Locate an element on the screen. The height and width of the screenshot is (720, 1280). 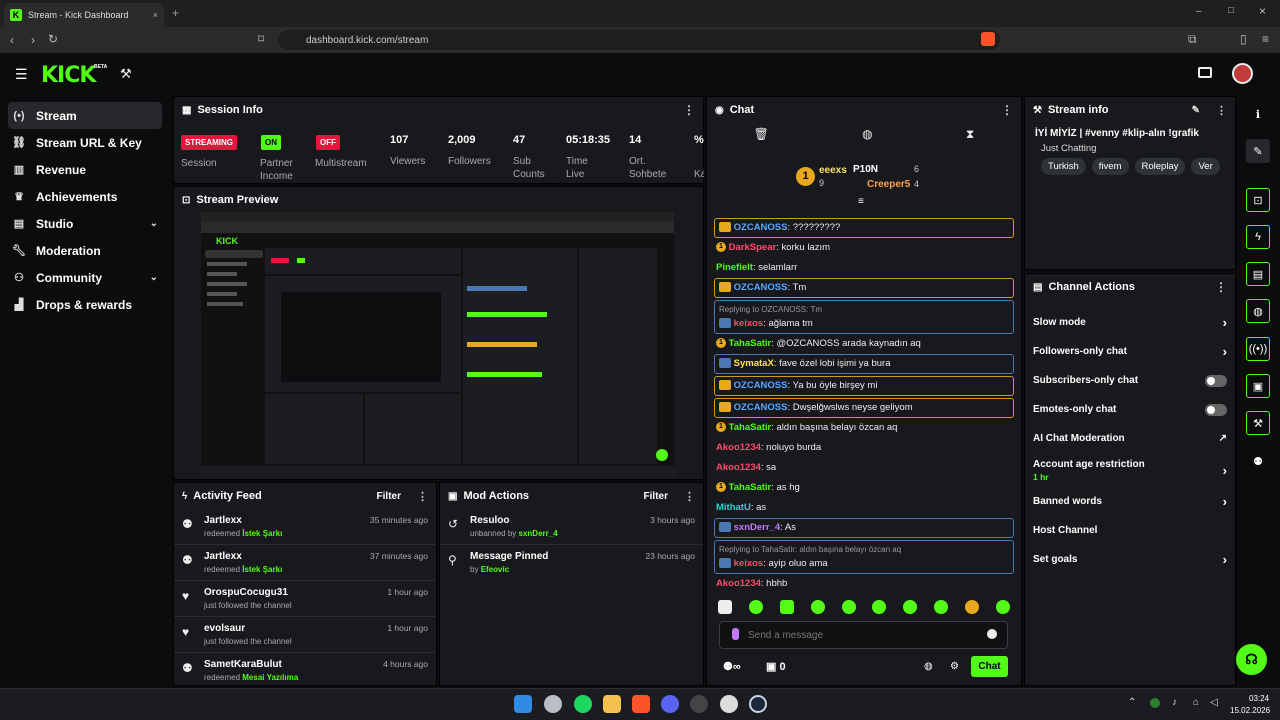
hamburger-menu-icon: ☰ is located at coordinates (21, 74).